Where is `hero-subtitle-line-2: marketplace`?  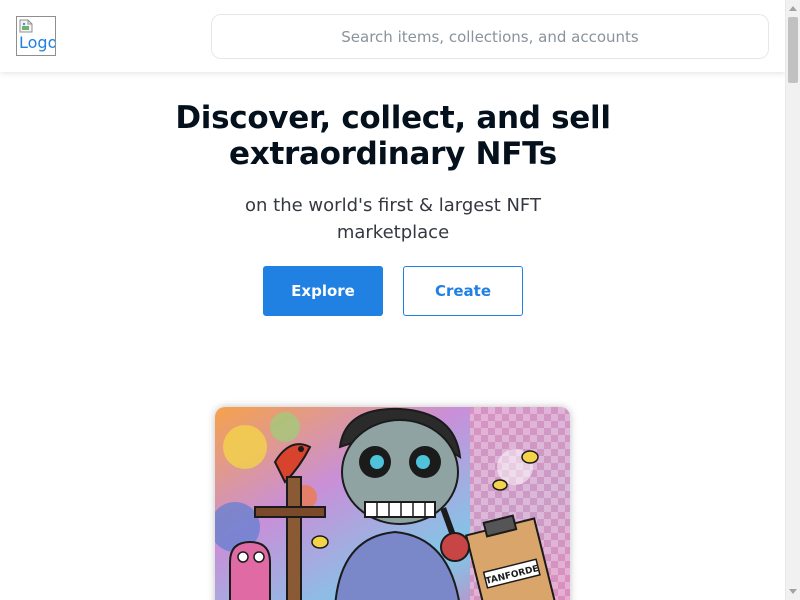 hero-subtitle-line-2: marketplace is located at coordinates (393, 232).